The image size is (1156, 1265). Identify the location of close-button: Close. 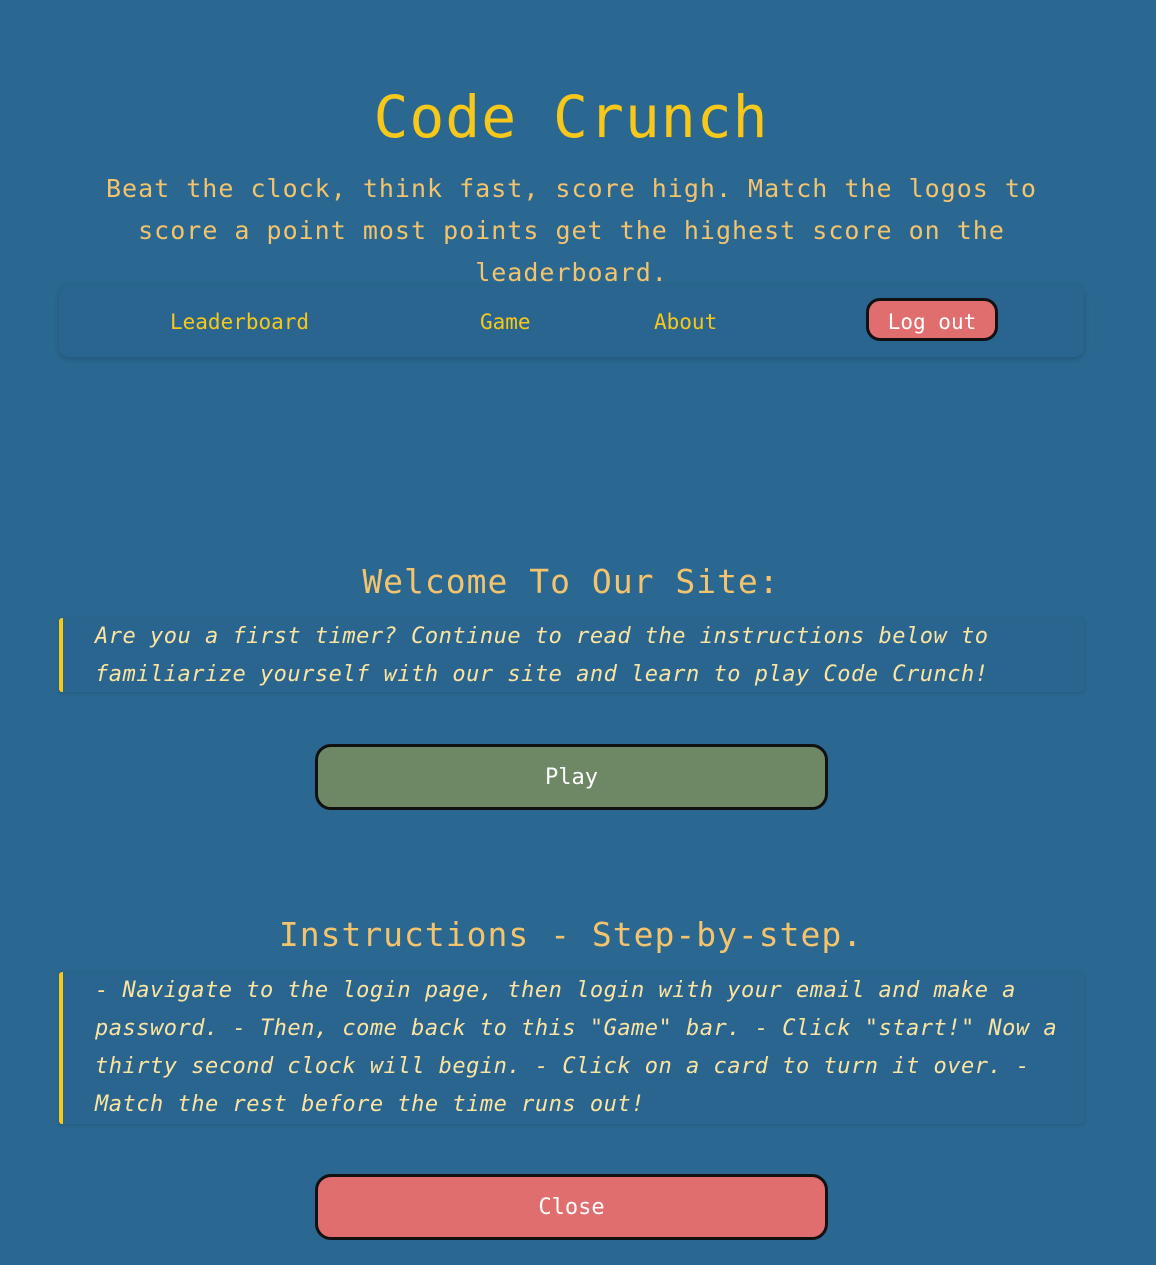
(571, 1207).